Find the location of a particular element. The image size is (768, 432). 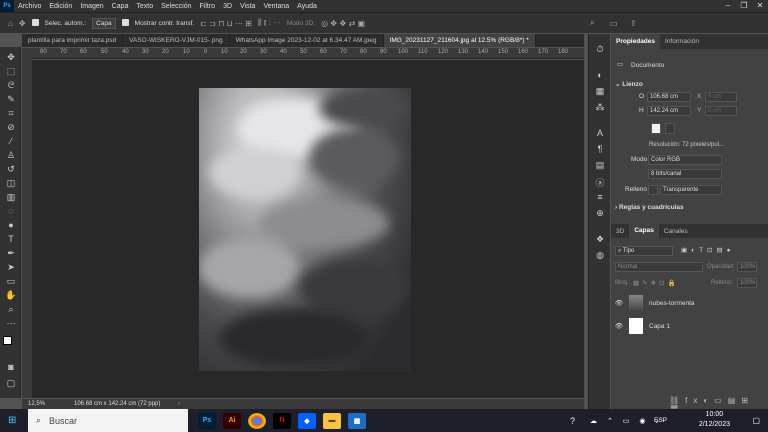

3d-tools-icons: ◎ ✥ ❖ ⇄ ▣ is located at coordinates (343, 23).